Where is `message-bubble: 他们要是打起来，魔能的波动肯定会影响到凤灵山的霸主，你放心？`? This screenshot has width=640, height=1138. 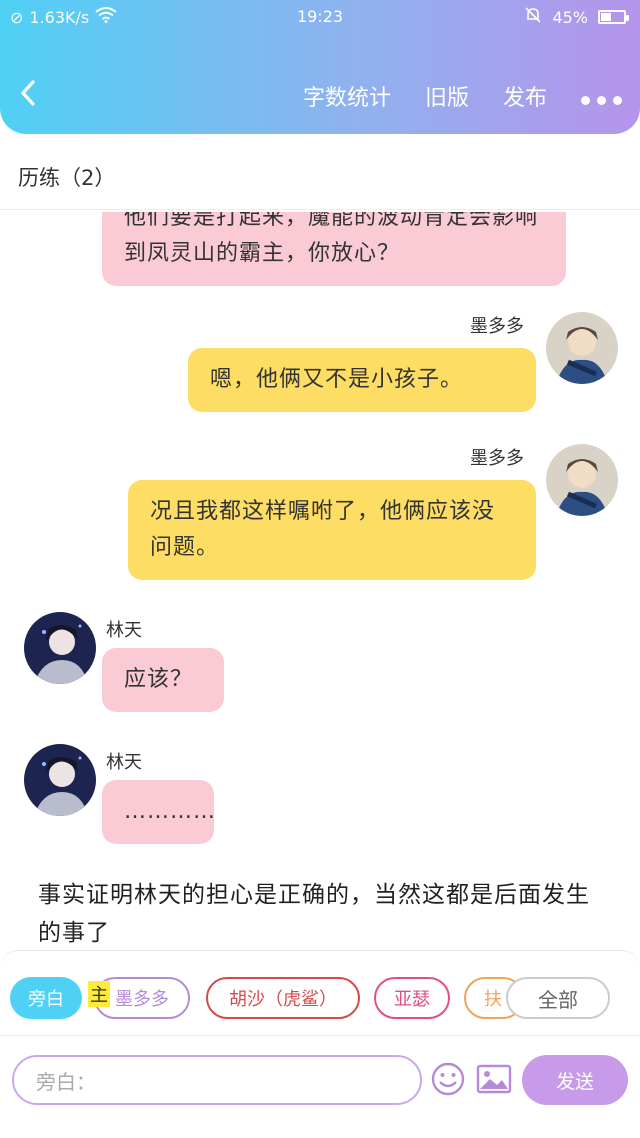 message-bubble: 他们要是打起来，魔能的波动肯定会影响到凤灵山的霸主，你放心？ is located at coordinates (334, 249).